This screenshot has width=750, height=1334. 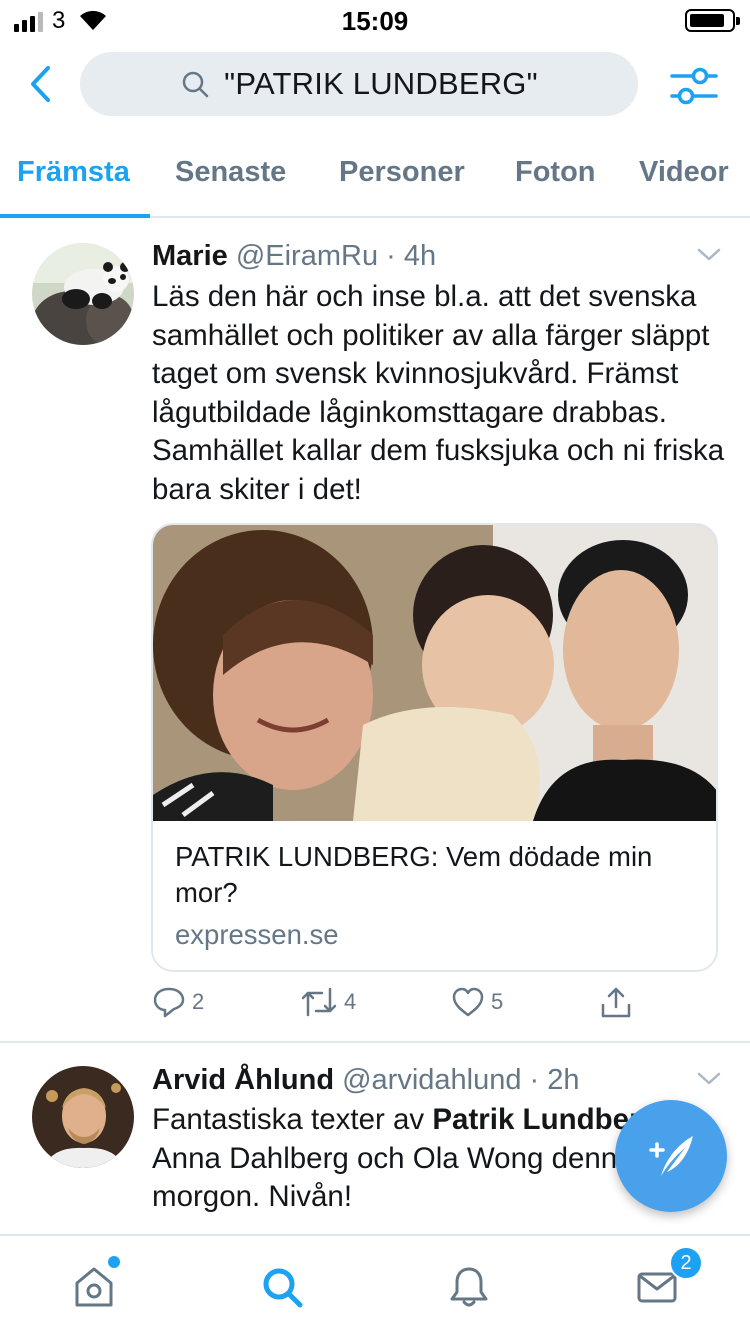 What do you see at coordinates (190, 256) in the screenshot?
I see `author-name: Marie` at bounding box center [190, 256].